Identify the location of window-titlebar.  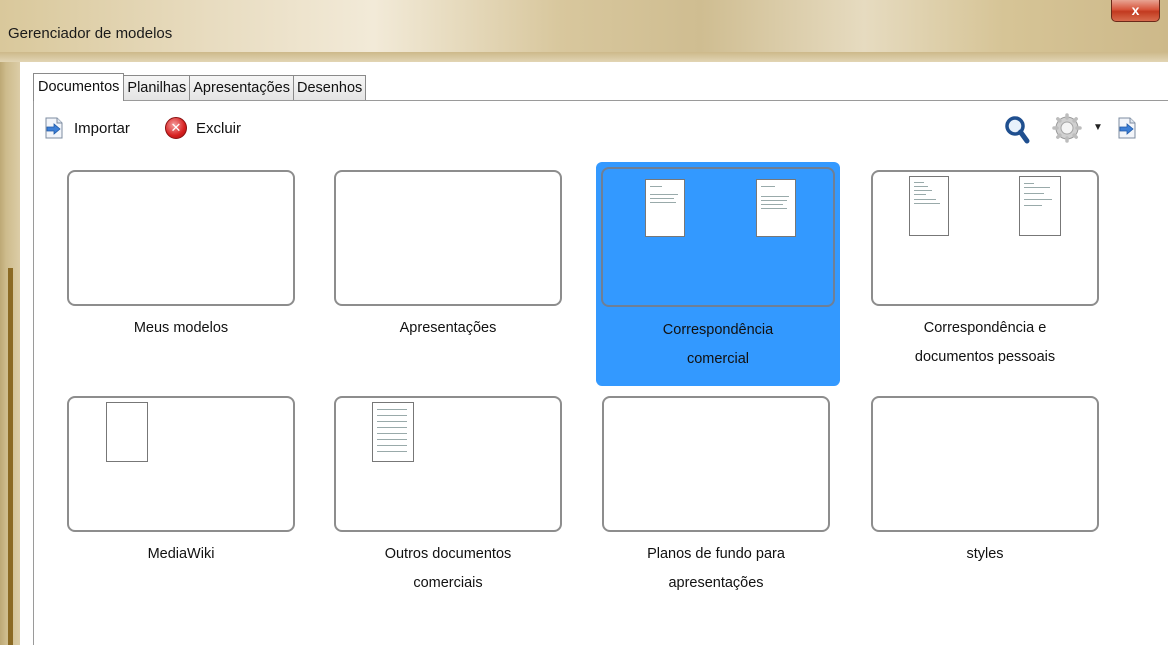
(584, 26).